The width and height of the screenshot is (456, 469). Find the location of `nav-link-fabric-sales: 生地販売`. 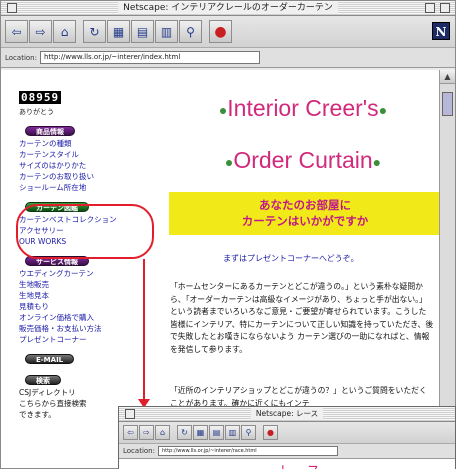

nav-link-fabric-sales: 生地販売 is located at coordinates (76, 284).